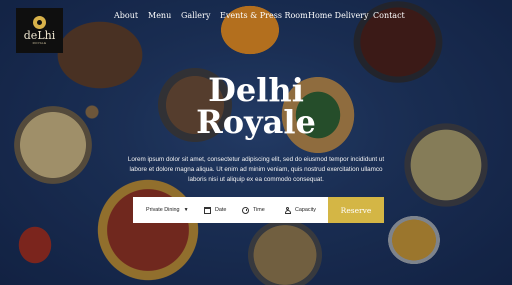 This screenshot has height=285, width=512. Describe the element at coordinates (195, 16) in the screenshot. I see `nav-item-gallery: Gallery` at that location.